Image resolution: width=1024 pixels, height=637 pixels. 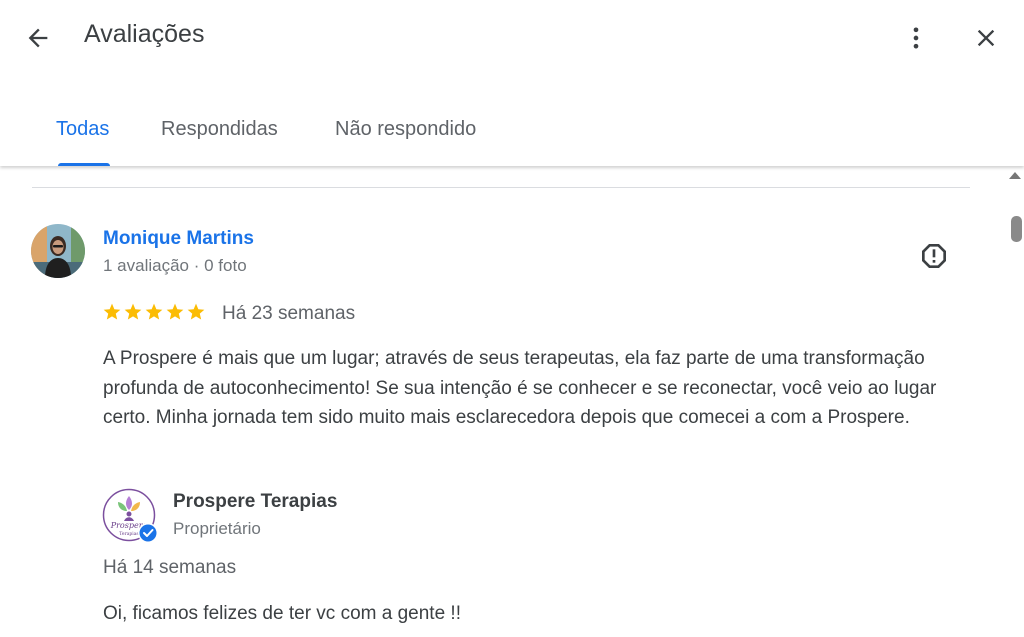 What do you see at coordinates (144, 34) in the screenshot?
I see `page-title: Avaliações` at bounding box center [144, 34].